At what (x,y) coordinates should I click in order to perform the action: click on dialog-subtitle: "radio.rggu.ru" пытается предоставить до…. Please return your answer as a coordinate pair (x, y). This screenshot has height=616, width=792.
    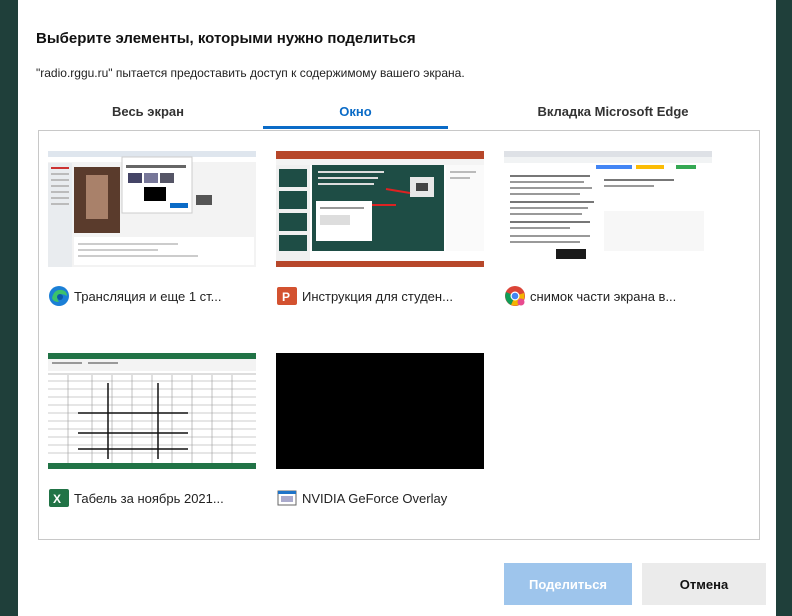
    Looking at the image, I should click on (250, 73).